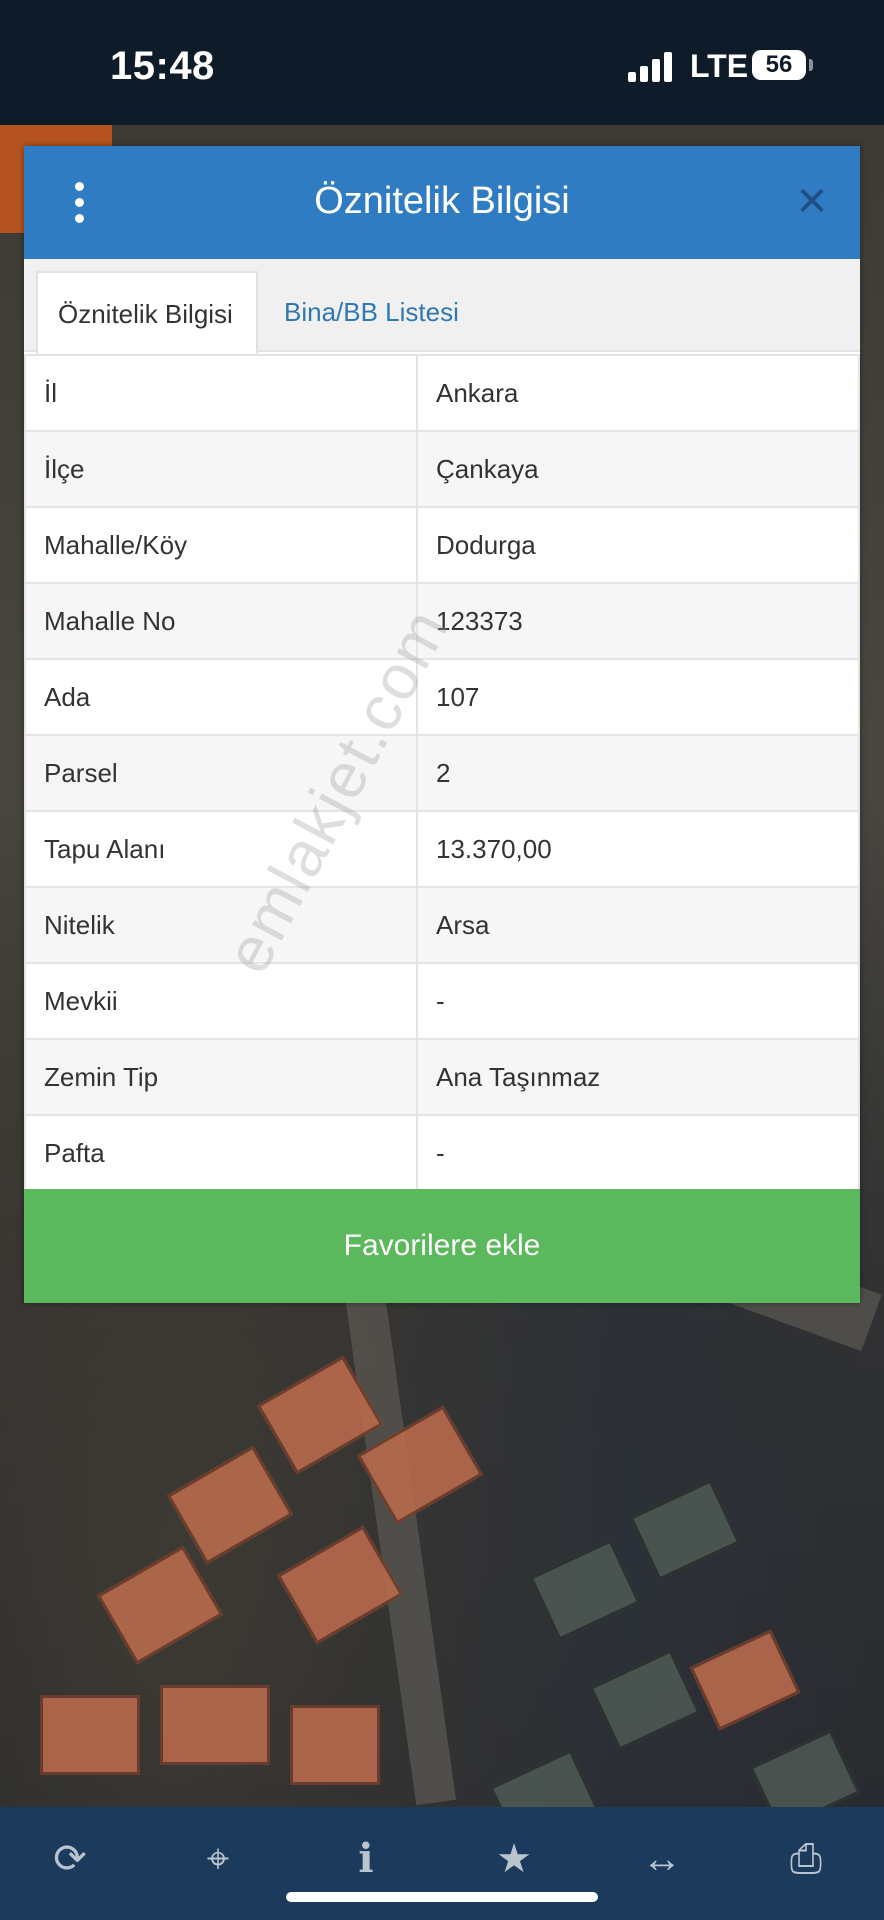 This screenshot has width=884, height=1920. Describe the element at coordinates (221, 469) in the screenshot. I see `row-key: İlçe` at that location.